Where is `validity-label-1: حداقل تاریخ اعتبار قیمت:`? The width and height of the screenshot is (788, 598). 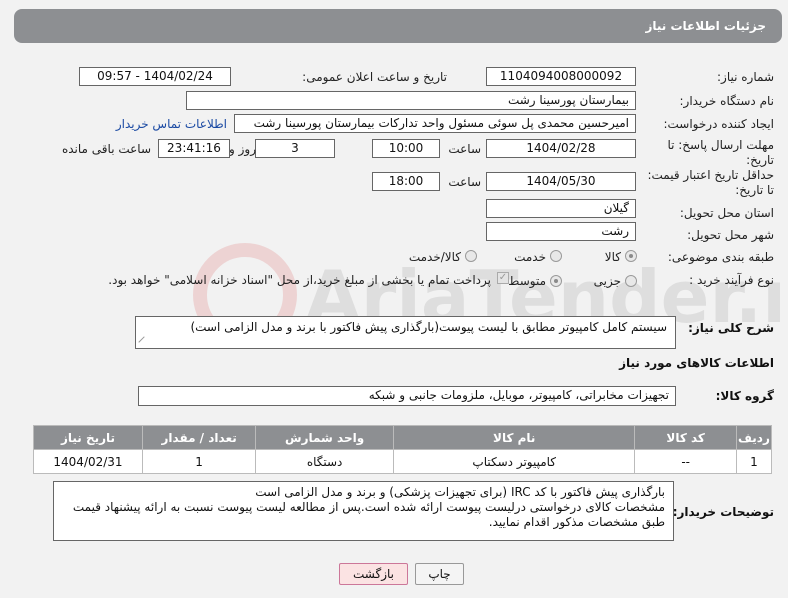
validity-label-1: حداقل تاریخ اعتبار قیمت: is located at coordinates (710, 175).